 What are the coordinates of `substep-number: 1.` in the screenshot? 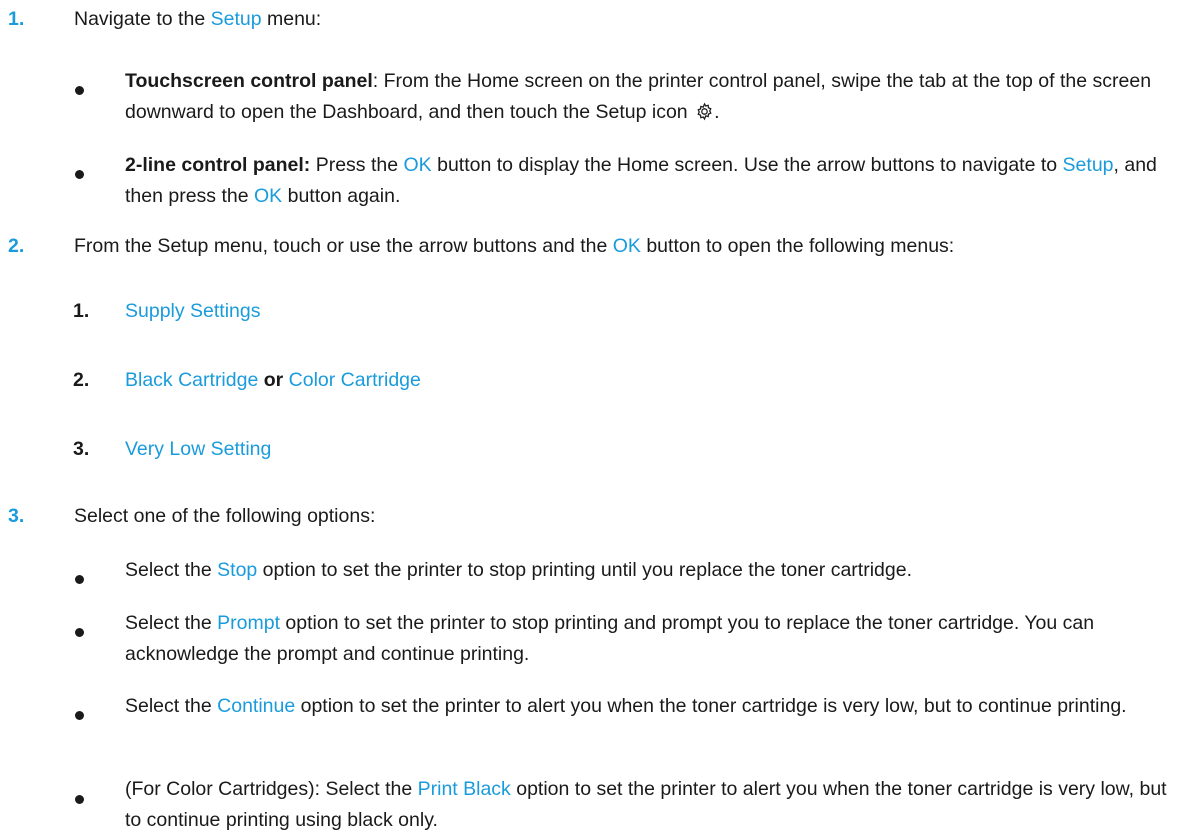 It's located at (81, 311).